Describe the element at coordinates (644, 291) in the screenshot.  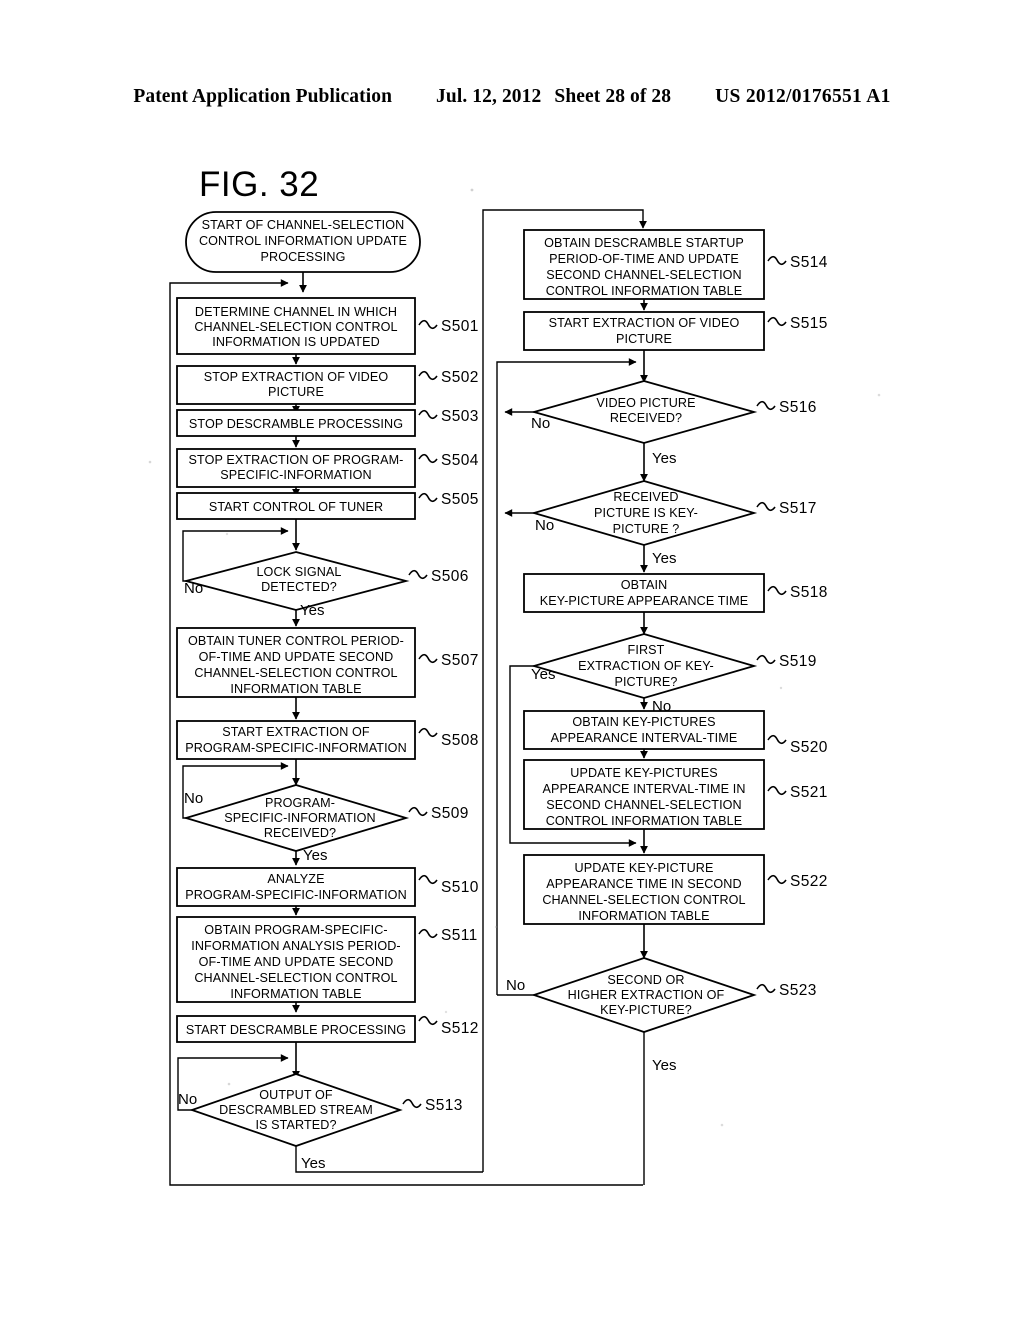
I see `node-S514-line-3: CONTROL INFORMATION TABLE` at that location.